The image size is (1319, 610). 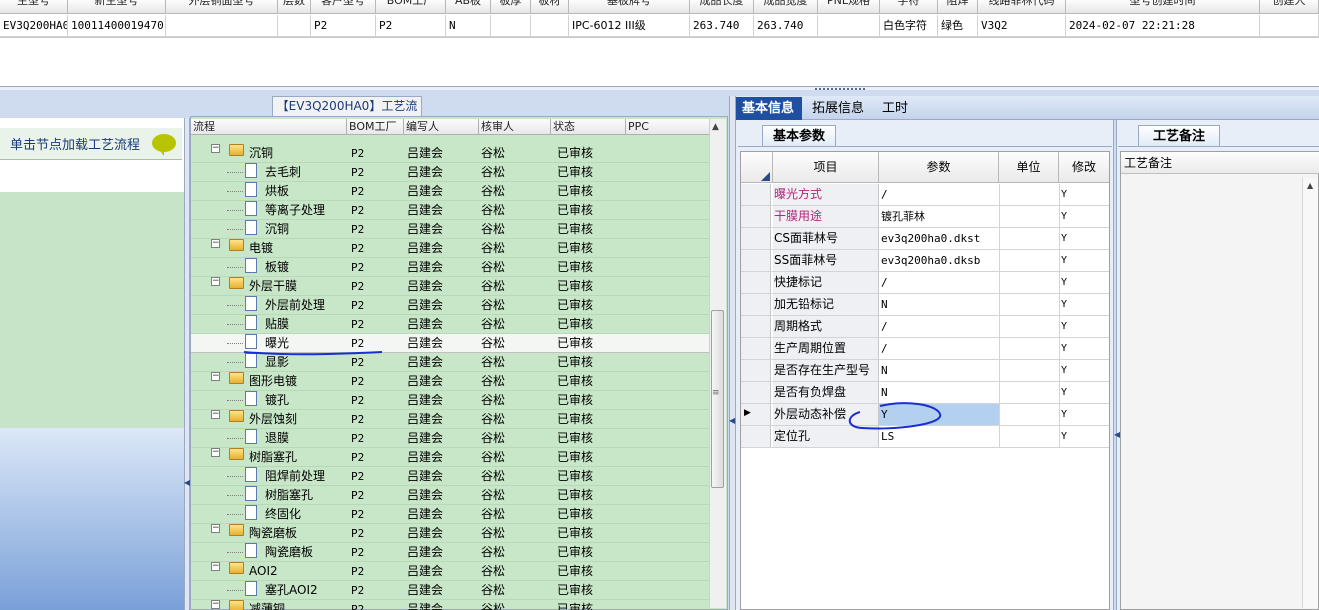 What do you see at coordinates (313, 353) in the screenshot?
I see `annotation-underline` at bounding box center [313, 353].